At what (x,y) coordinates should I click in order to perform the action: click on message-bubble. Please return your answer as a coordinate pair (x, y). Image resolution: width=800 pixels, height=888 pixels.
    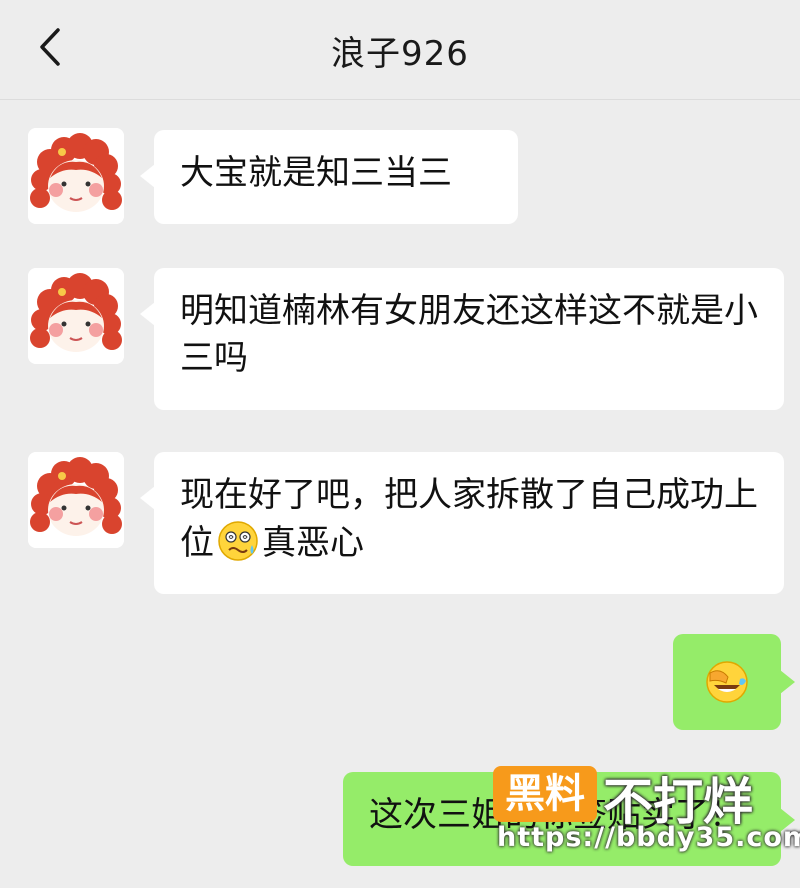
    Looking at the image, I should click on (734, 682).